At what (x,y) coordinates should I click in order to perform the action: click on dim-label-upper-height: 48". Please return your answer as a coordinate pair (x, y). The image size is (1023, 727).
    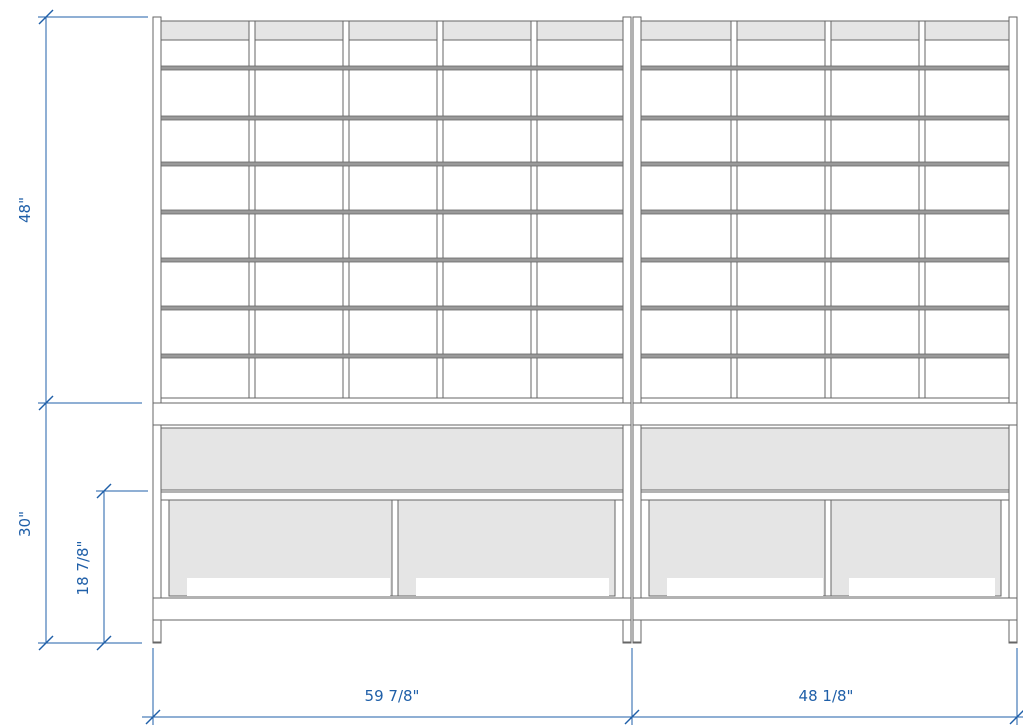
    Looking at the image, I should click on (25, 210).